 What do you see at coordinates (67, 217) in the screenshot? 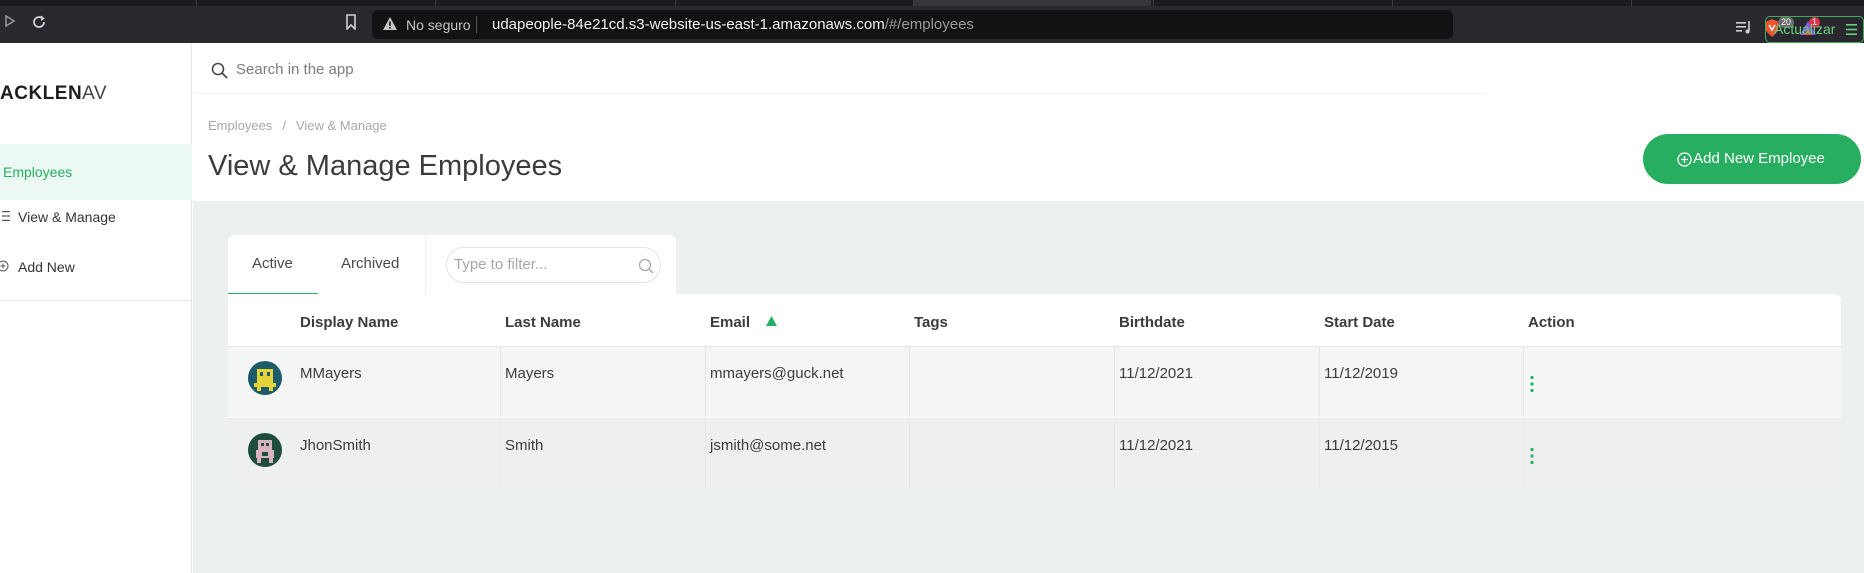
I see `sidebar-item-label: View & Manage` at bounding box center [67, 217].